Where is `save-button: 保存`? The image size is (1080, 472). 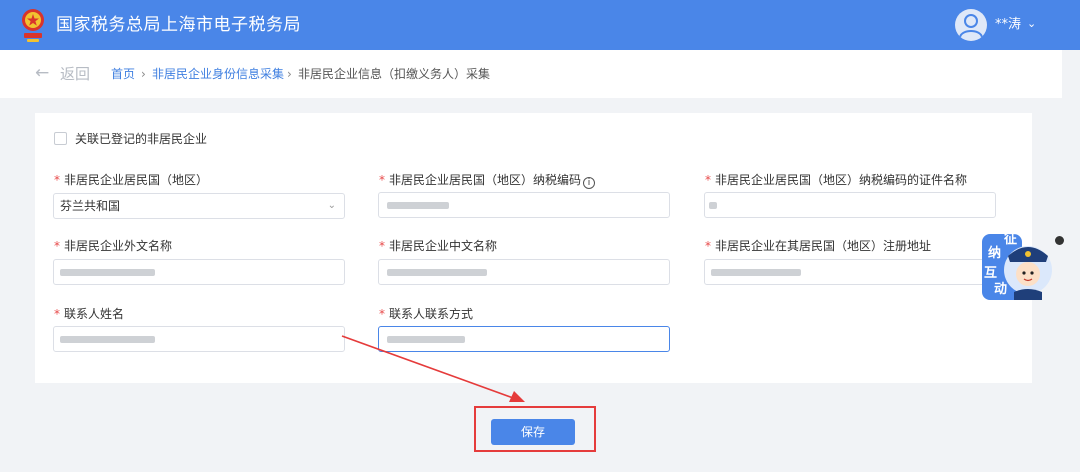
save-button: 保存 is located at coordinates (533, 432).